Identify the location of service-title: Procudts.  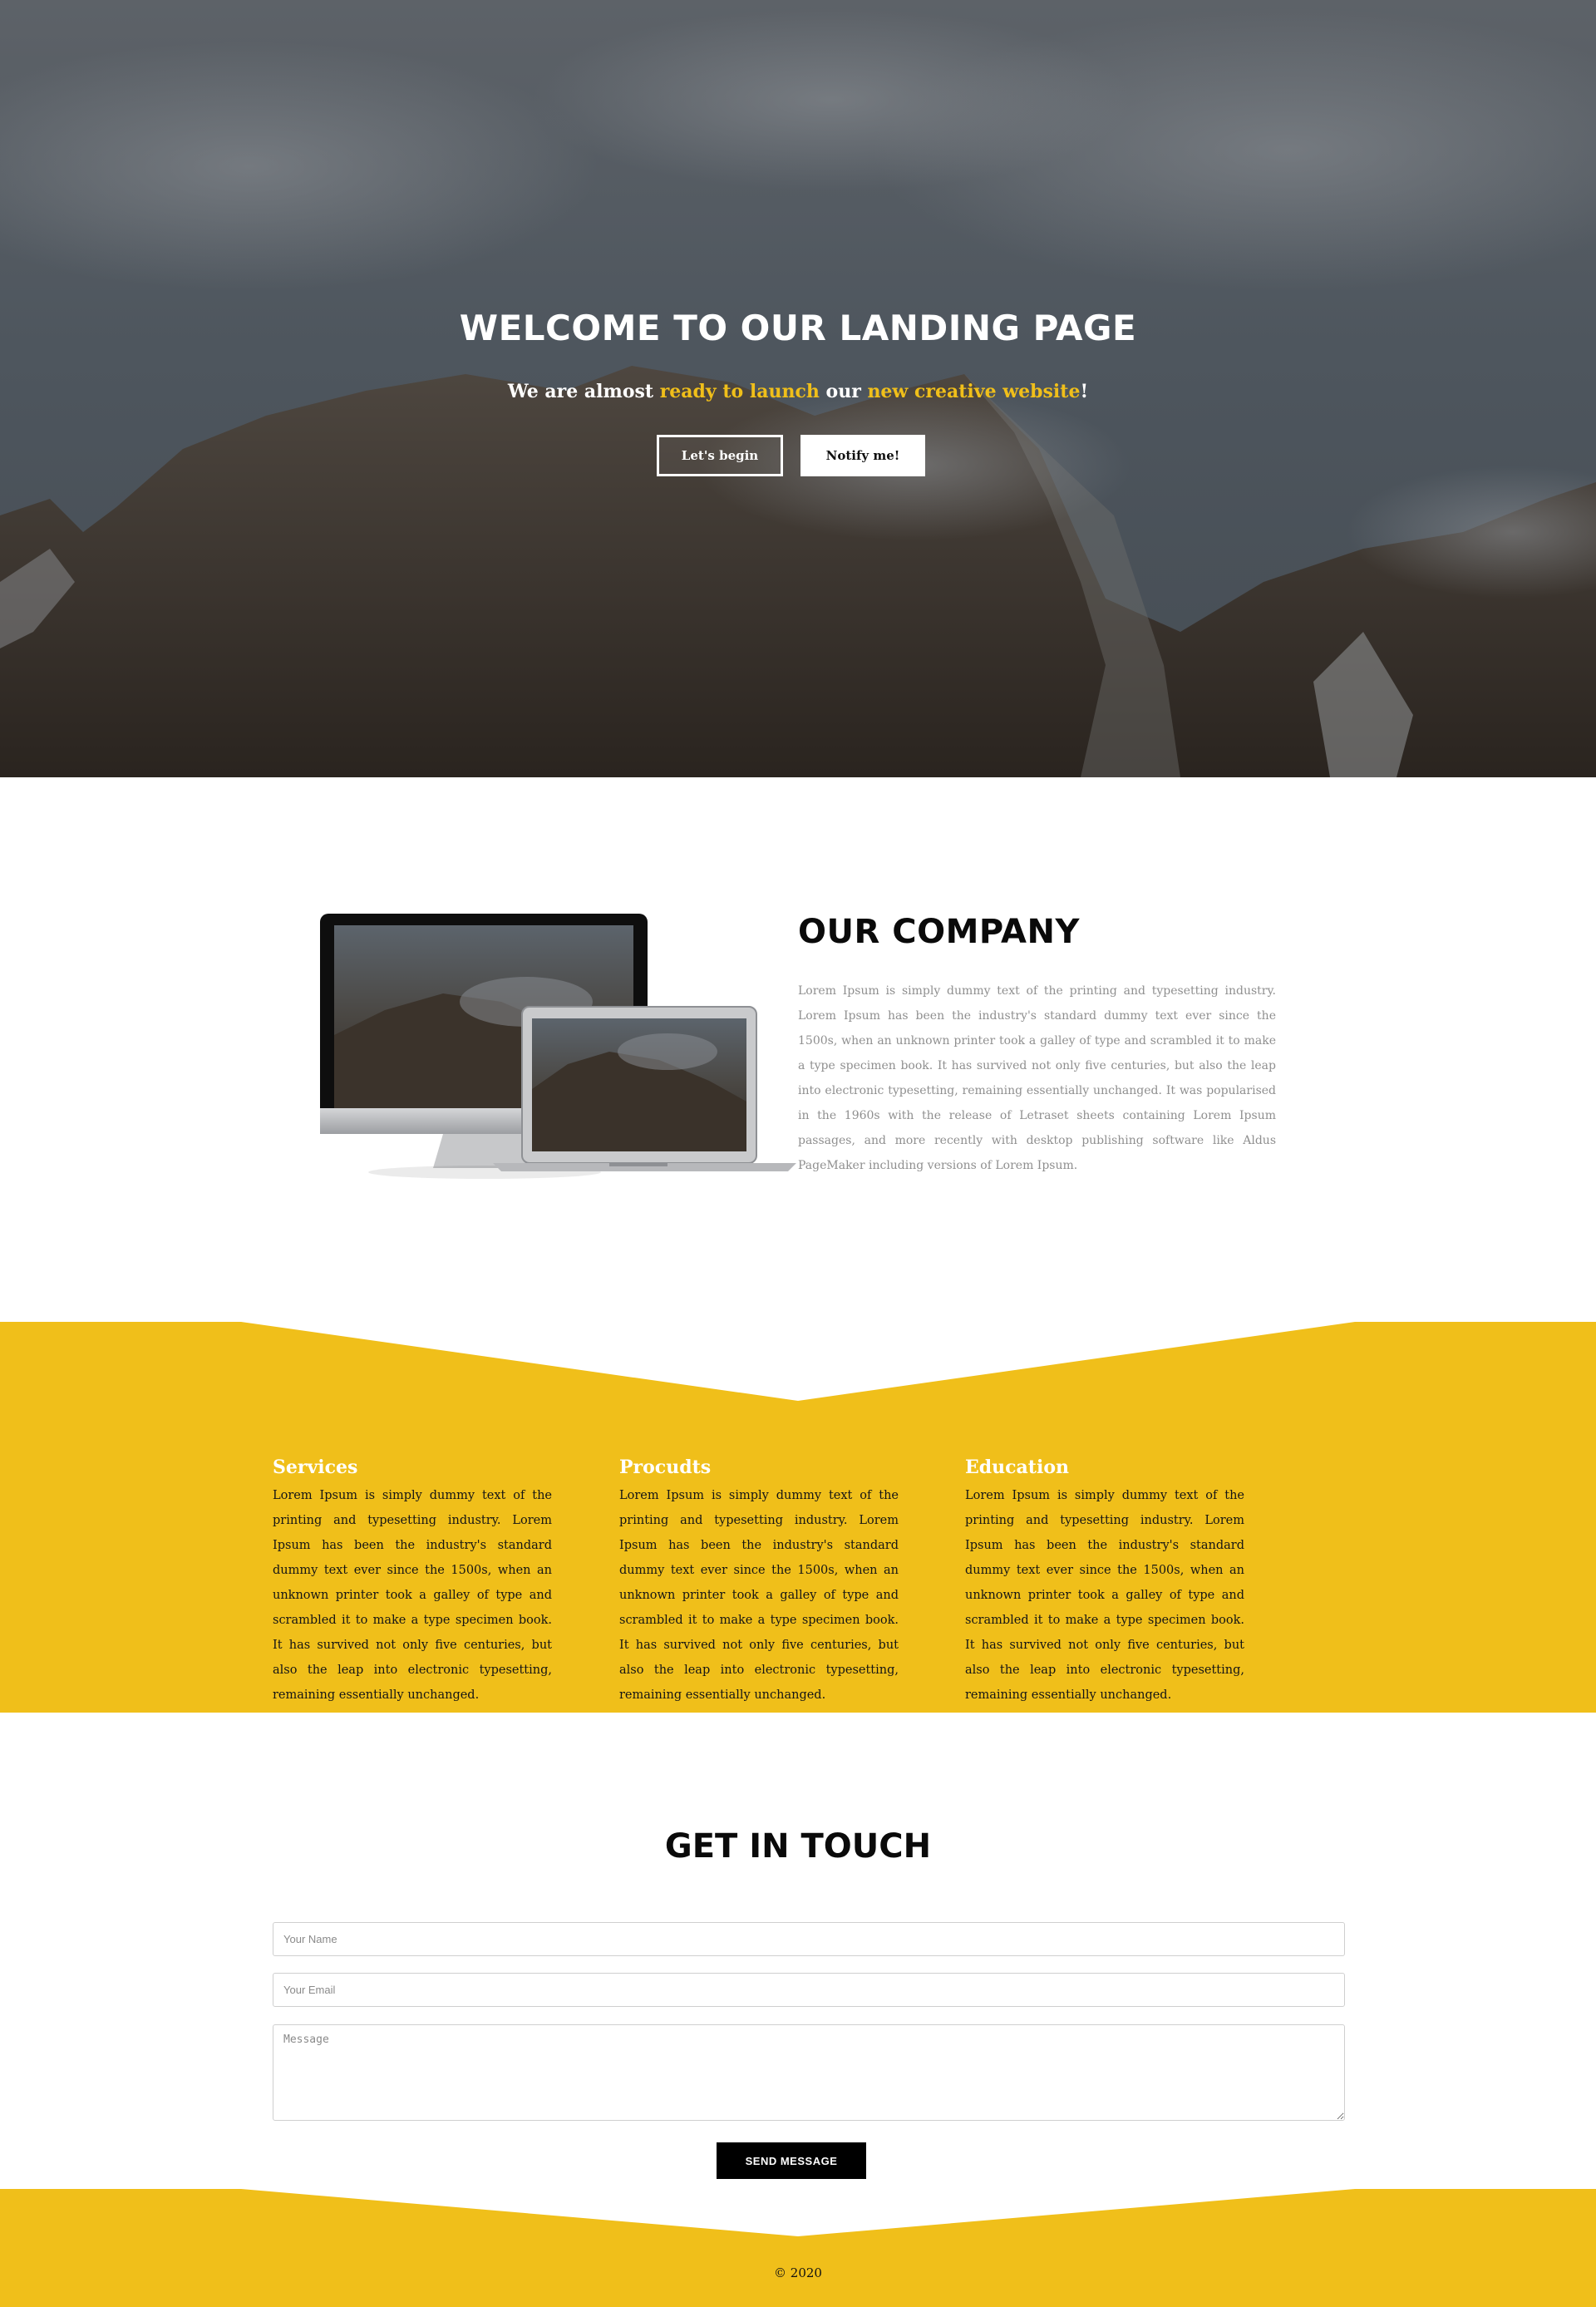
(665, 1467).